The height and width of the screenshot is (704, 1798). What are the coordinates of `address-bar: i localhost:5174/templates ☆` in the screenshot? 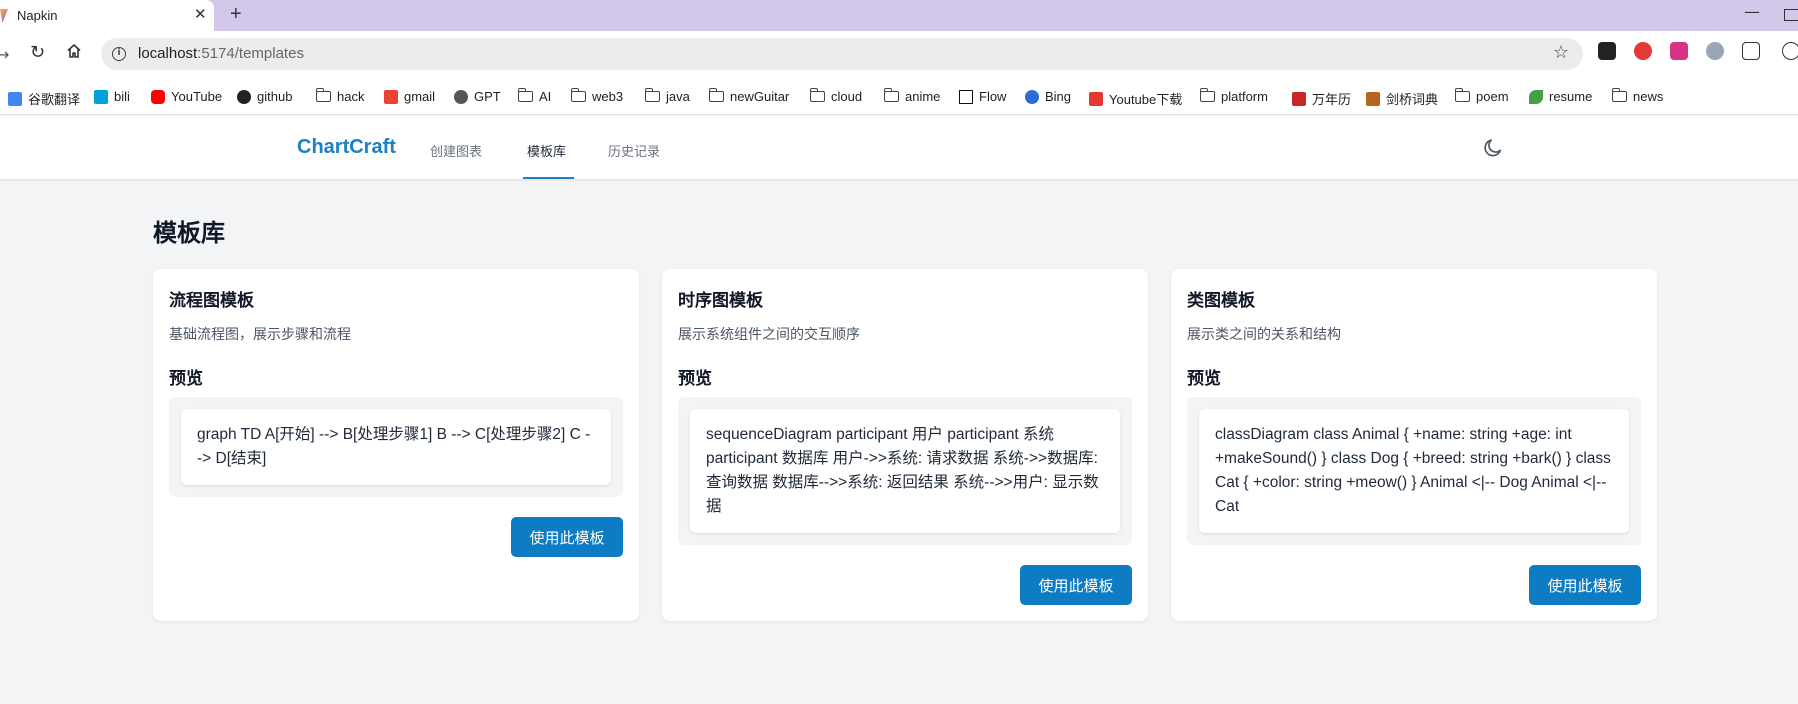 It's located at (842, 54).